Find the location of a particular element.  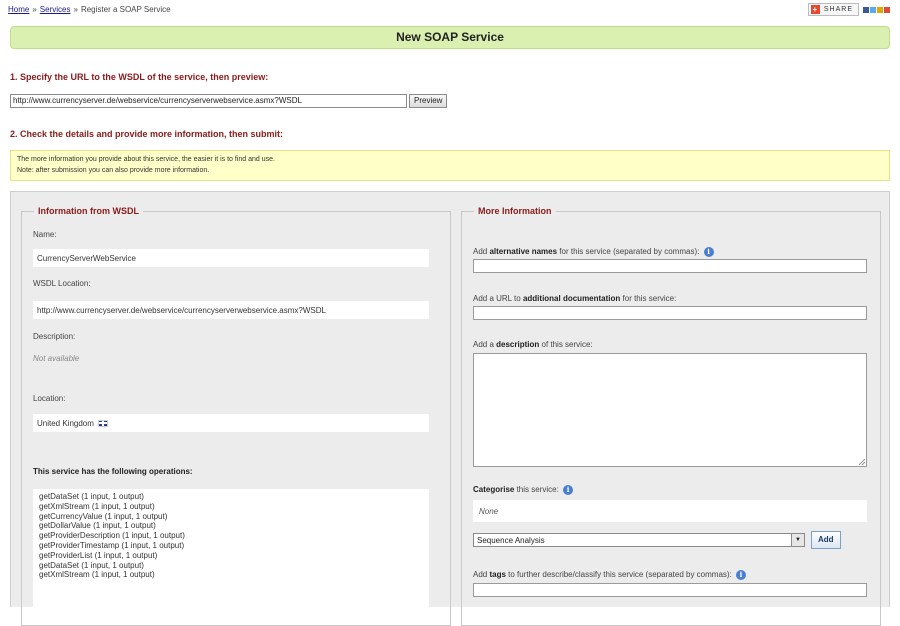

category-none: None is located at coordinates (670, 511).